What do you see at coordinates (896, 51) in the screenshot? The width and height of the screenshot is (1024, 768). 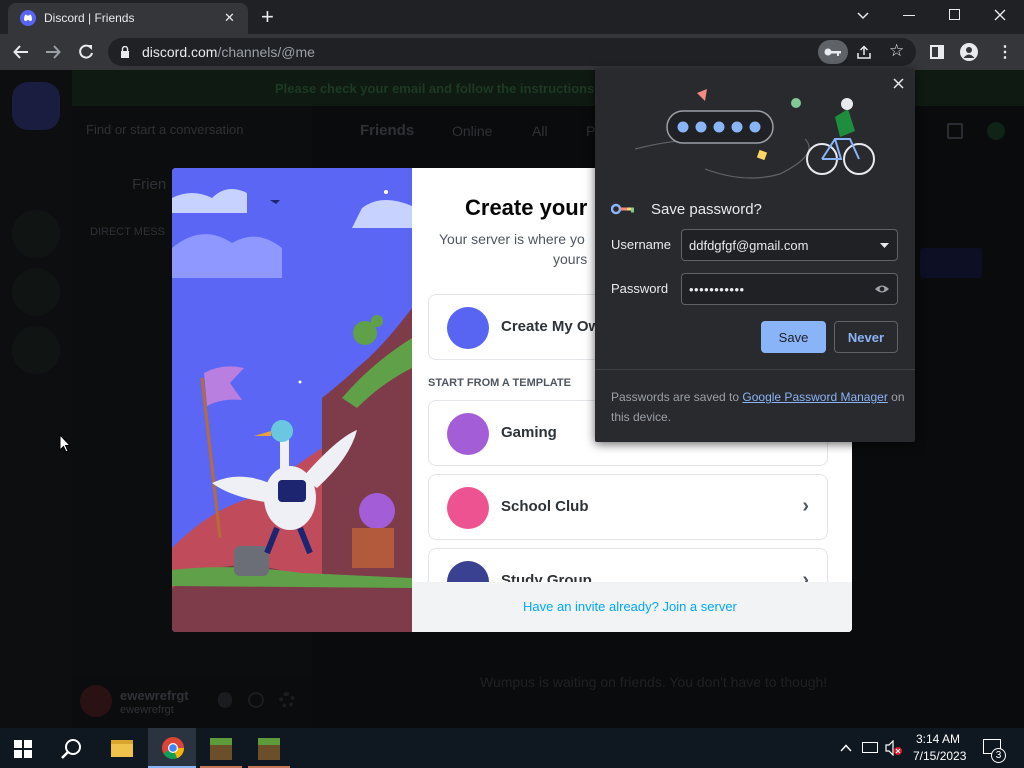 I see `bookmark-star-icon: ☆` at bounding box center [896, 51].